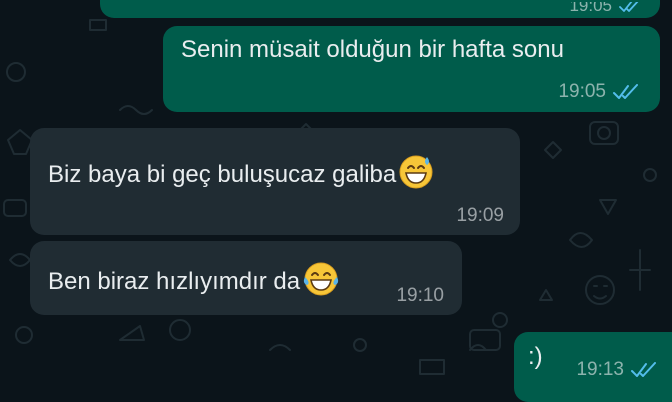 Image resolution: width=672 pixels, height=402 pixels. What do you see at coordinates (174, 281) in the screenshot?
I see `message-text-content: Ben biraz hızlıyımdır da` at bounding box center [174, 281].